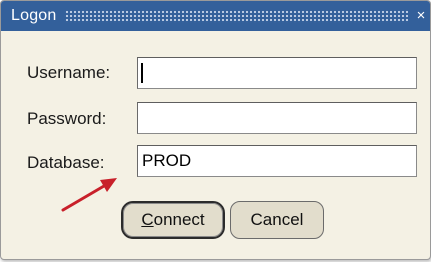  I want to click on connect-button: Connect, so click(173, 220).